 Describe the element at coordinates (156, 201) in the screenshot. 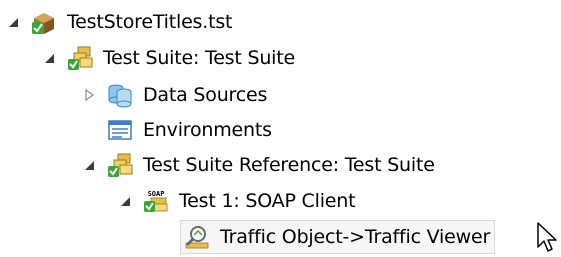

I see `soap-client-icon: SOAP` at that location.